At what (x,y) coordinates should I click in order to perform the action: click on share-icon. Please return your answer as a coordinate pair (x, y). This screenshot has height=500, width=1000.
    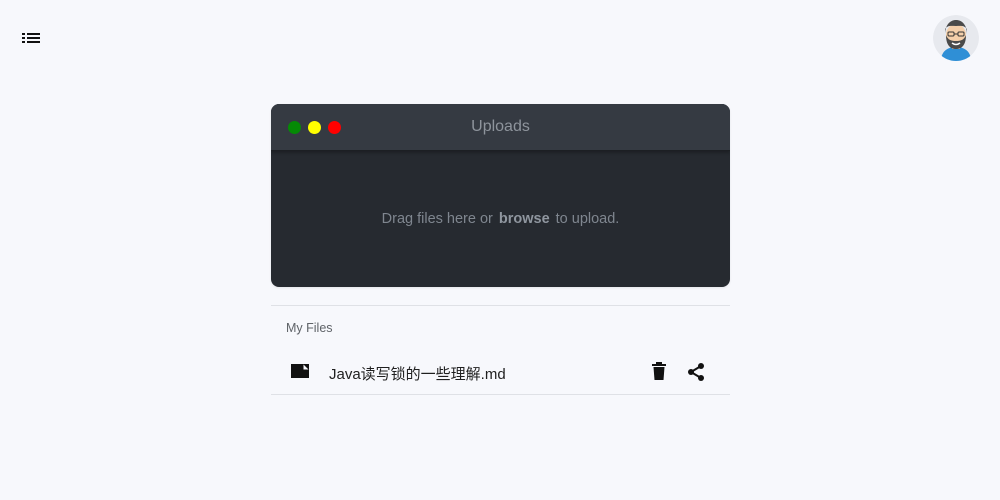
    Looking at the image, I should click on (696, 372).